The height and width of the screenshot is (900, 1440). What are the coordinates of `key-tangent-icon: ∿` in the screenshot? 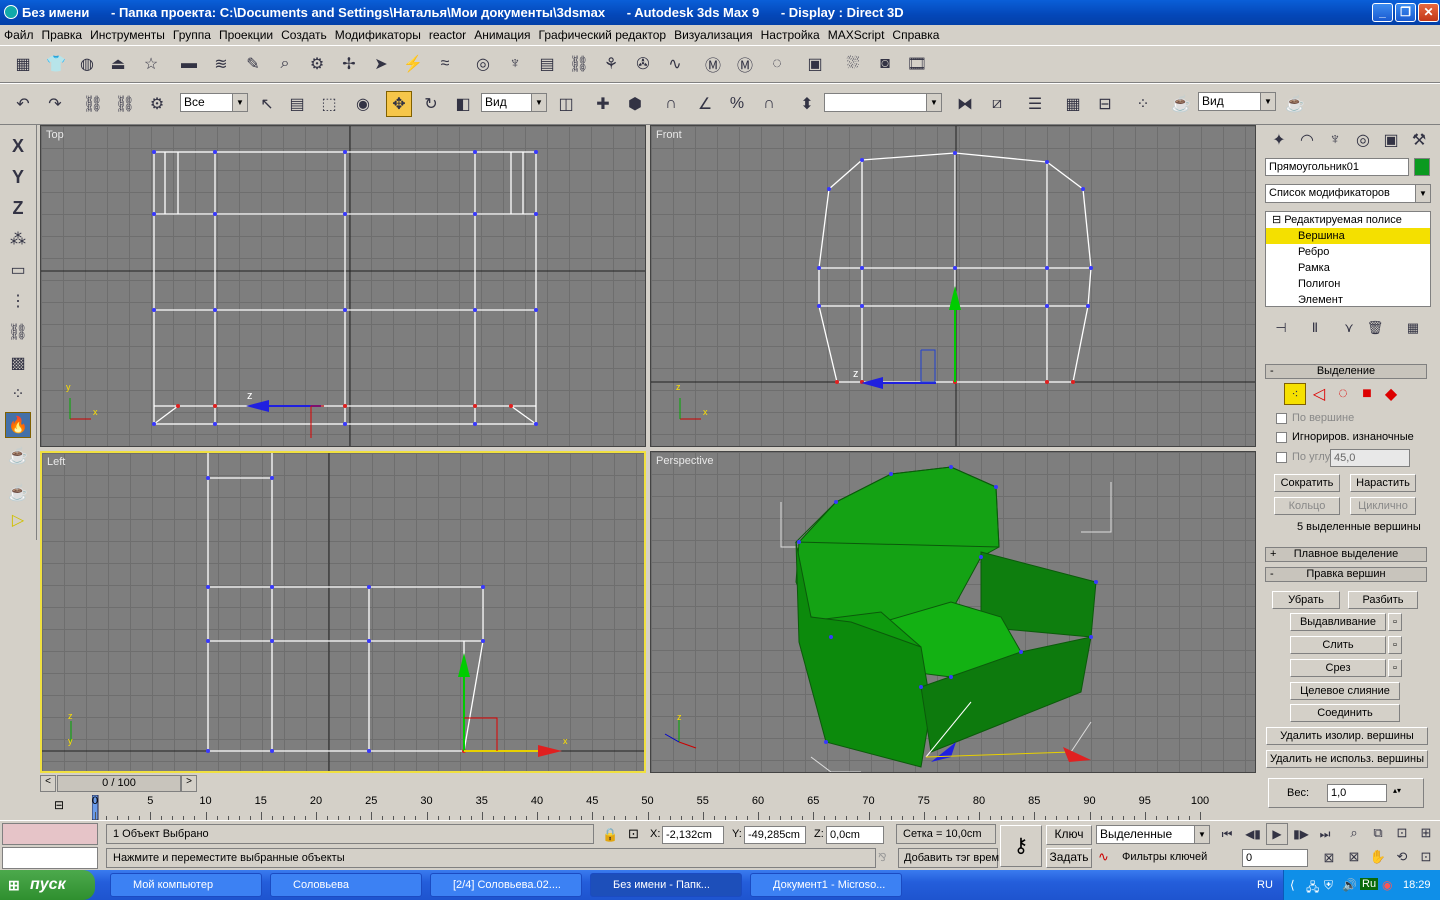 It's located at (1103, 857).